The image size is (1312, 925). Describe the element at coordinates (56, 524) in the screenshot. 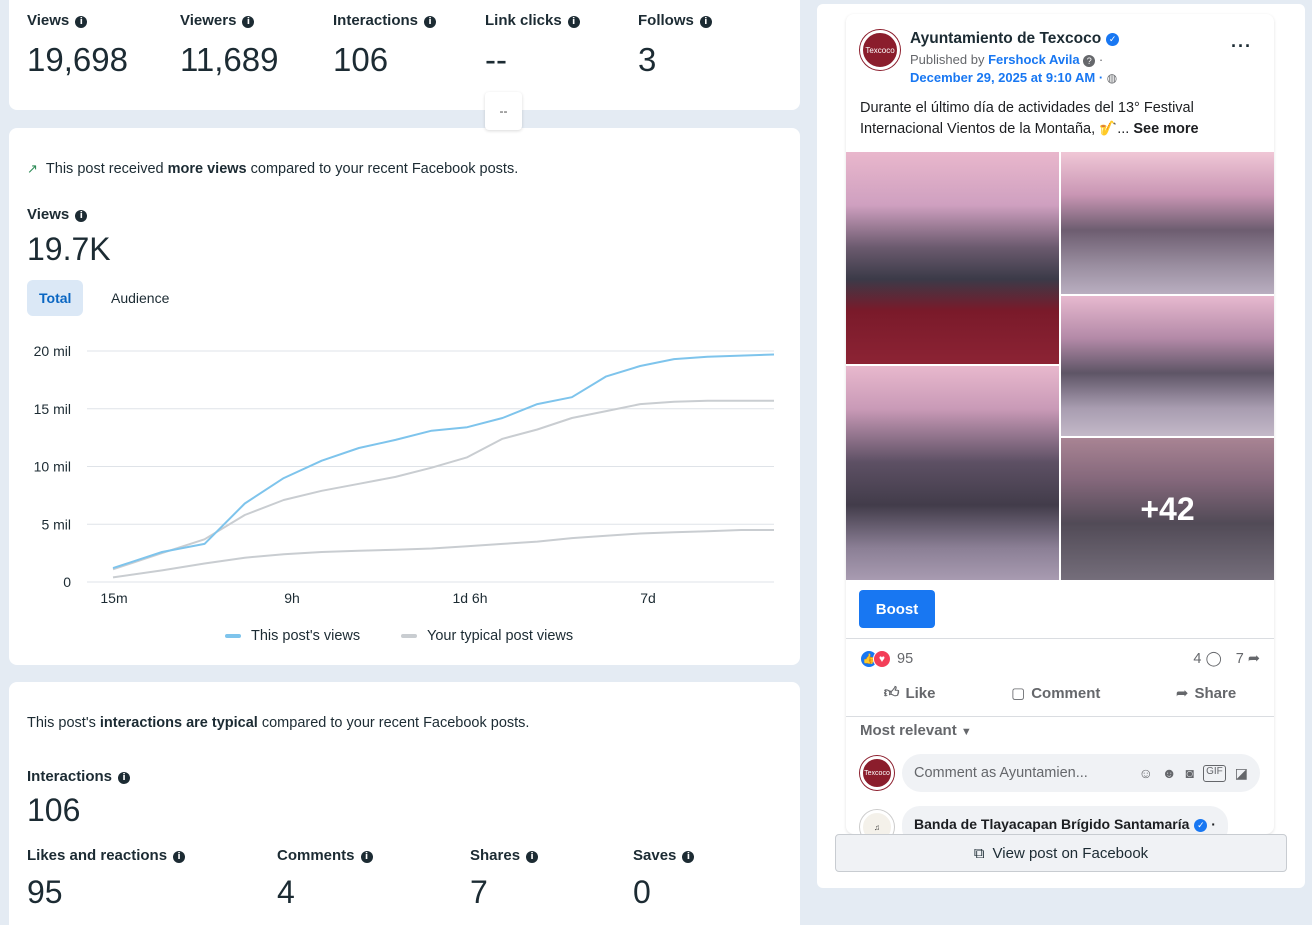

I see `y-tick-label: 5 mil` at that location.